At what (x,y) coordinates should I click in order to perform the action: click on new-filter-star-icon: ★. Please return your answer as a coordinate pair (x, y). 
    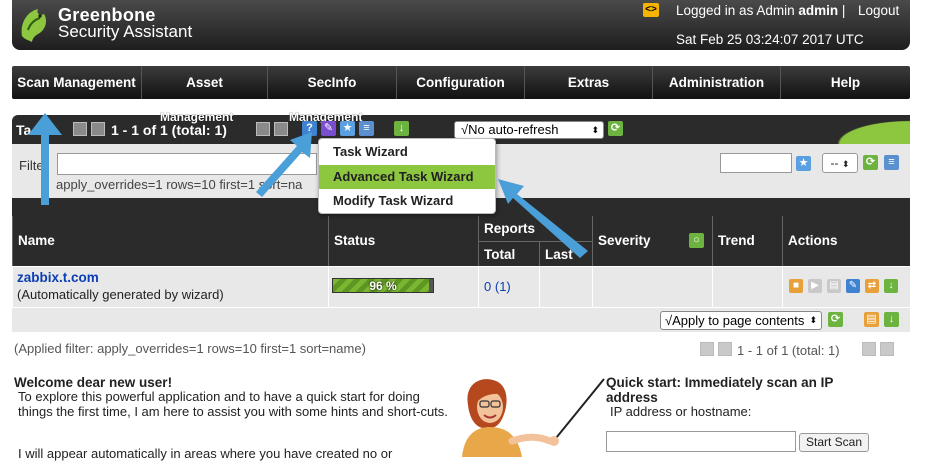
    Looking at the image, I should click on (803, 163).